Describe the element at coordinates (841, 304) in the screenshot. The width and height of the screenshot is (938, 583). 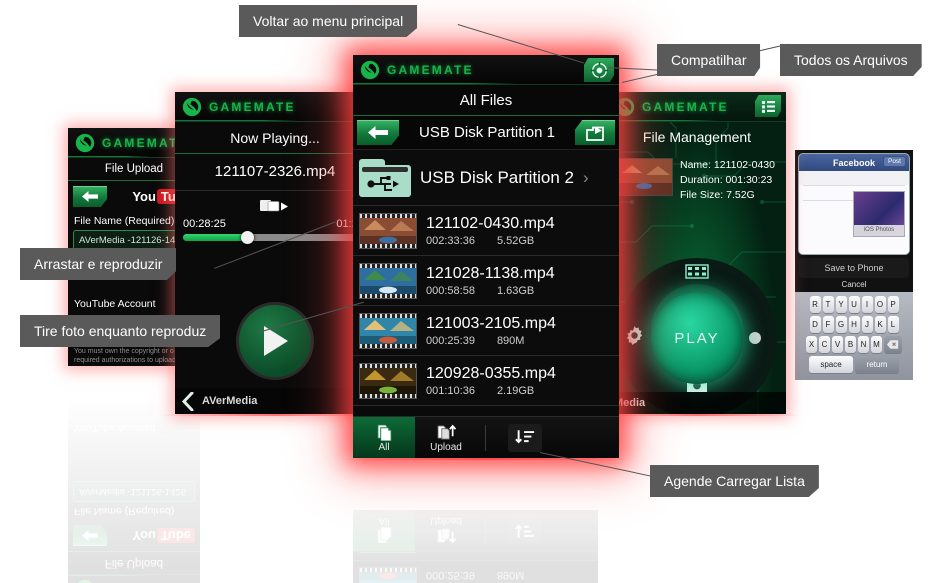
I see `key-Y: Y` at that location.